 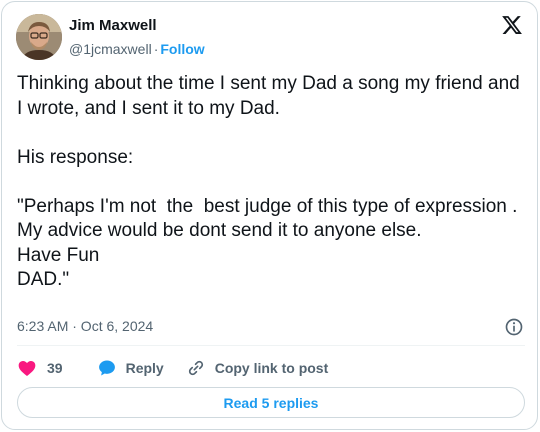 What do you see at coordinates (27, 368) in the screenshot?
I see `heart-icon` at bounding box center [27, 368].